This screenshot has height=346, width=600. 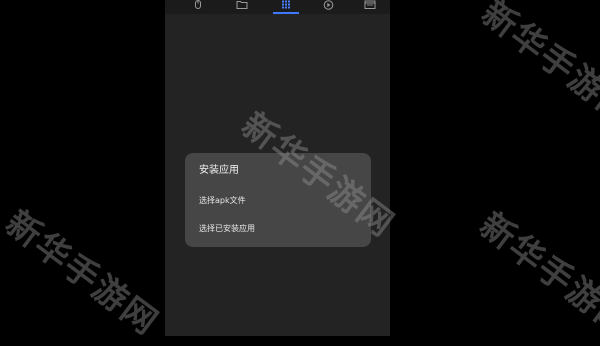 What do you see at coordinates (286, 4) in the screenshot?
I see `apps-grid-icon` at bounding box center [286, 4].